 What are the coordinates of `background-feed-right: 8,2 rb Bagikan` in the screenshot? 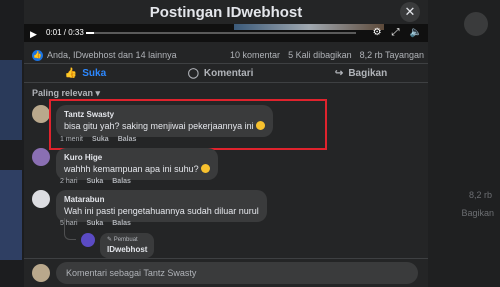 It's located at (464, 143).